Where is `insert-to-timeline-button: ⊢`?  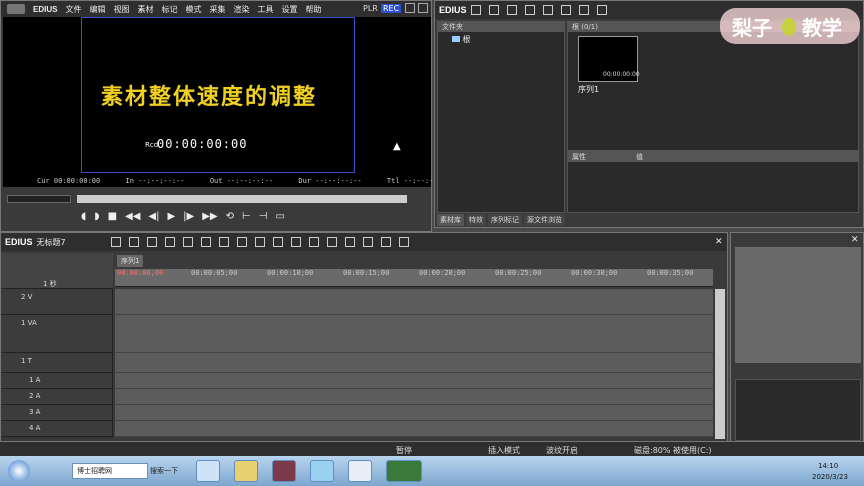
insert-to-timeline-button: ⊢ is located at coordinates (246, 216).